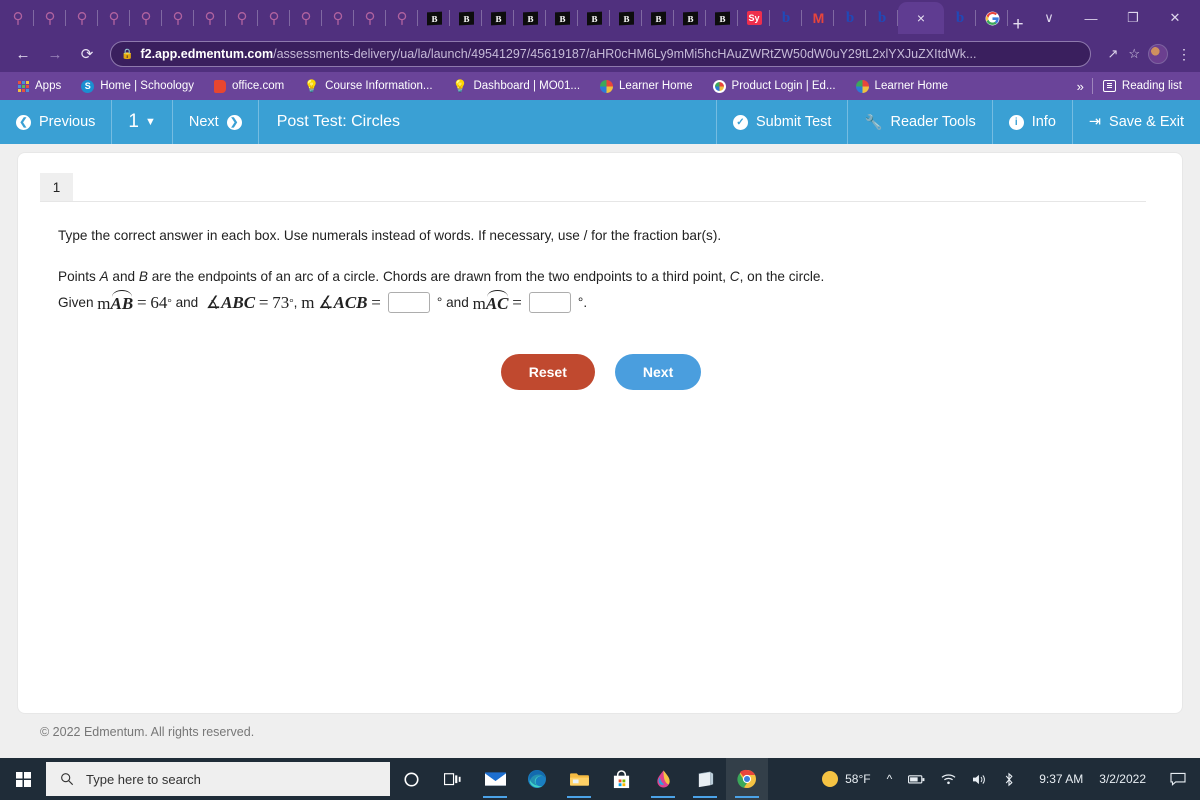  I want to click on bookmarks-overflow-button: », so click(1080, 86).